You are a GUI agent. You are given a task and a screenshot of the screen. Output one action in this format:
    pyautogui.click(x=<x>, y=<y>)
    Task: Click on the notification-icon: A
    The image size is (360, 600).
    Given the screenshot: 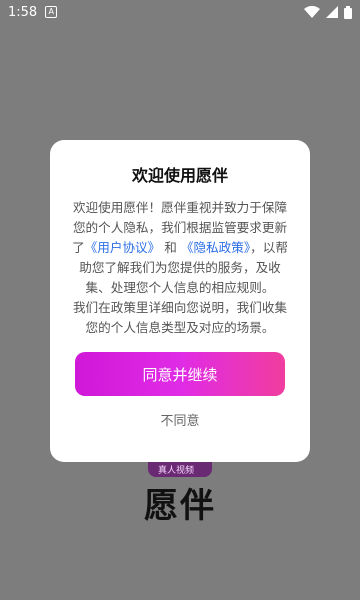 What is the action you would take?
    pyautogui.click(x=51, y=12)
    